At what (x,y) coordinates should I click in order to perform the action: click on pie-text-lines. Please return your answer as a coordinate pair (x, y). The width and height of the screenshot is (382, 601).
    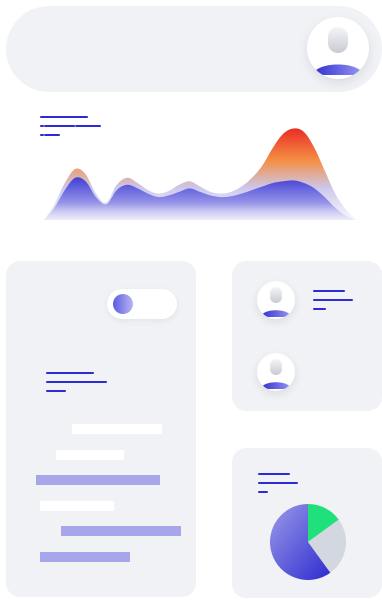
    Looking at the image, I should click on (278, 484).